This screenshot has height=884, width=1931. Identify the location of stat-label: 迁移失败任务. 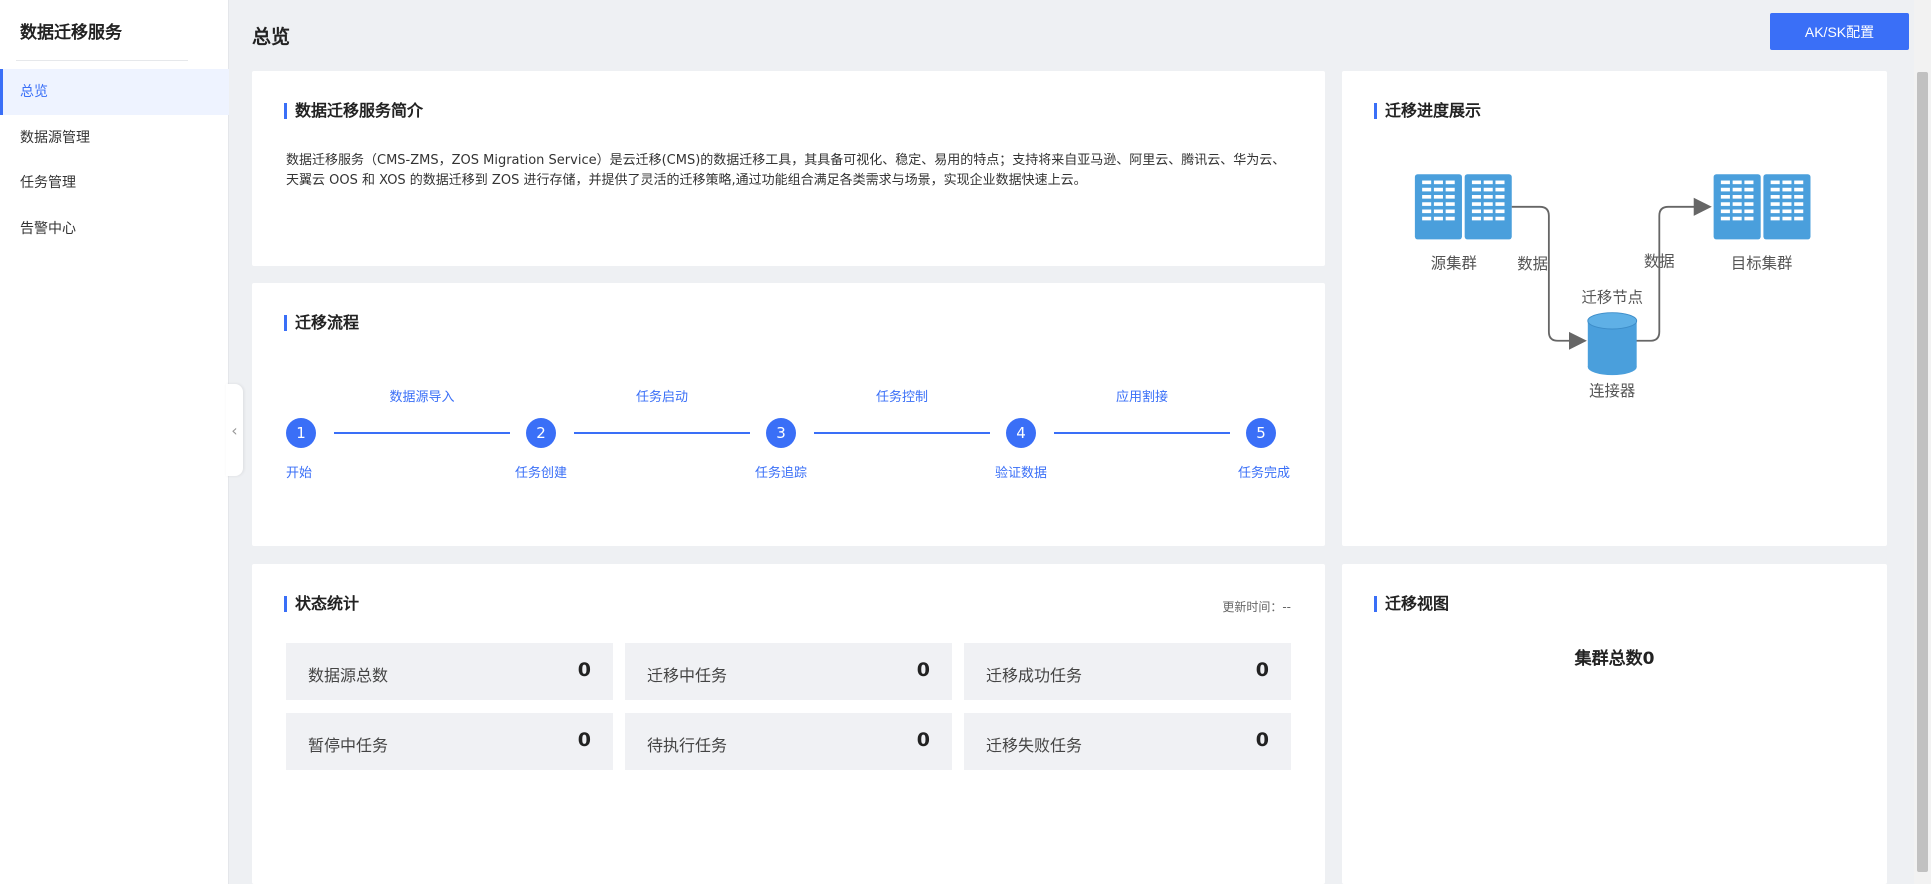
(1034, 745).